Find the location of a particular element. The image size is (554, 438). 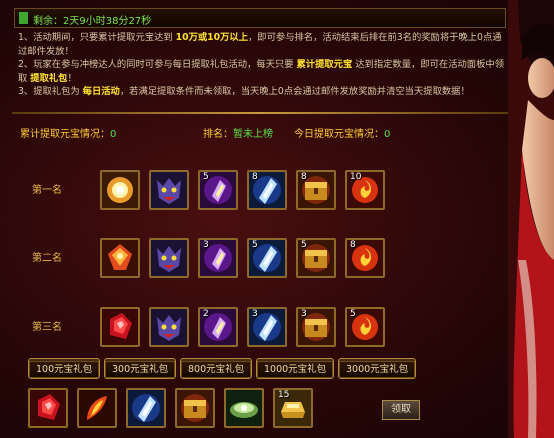

pack-1000-button: 1000元宝礼包 is located at coordinates (295, 368).